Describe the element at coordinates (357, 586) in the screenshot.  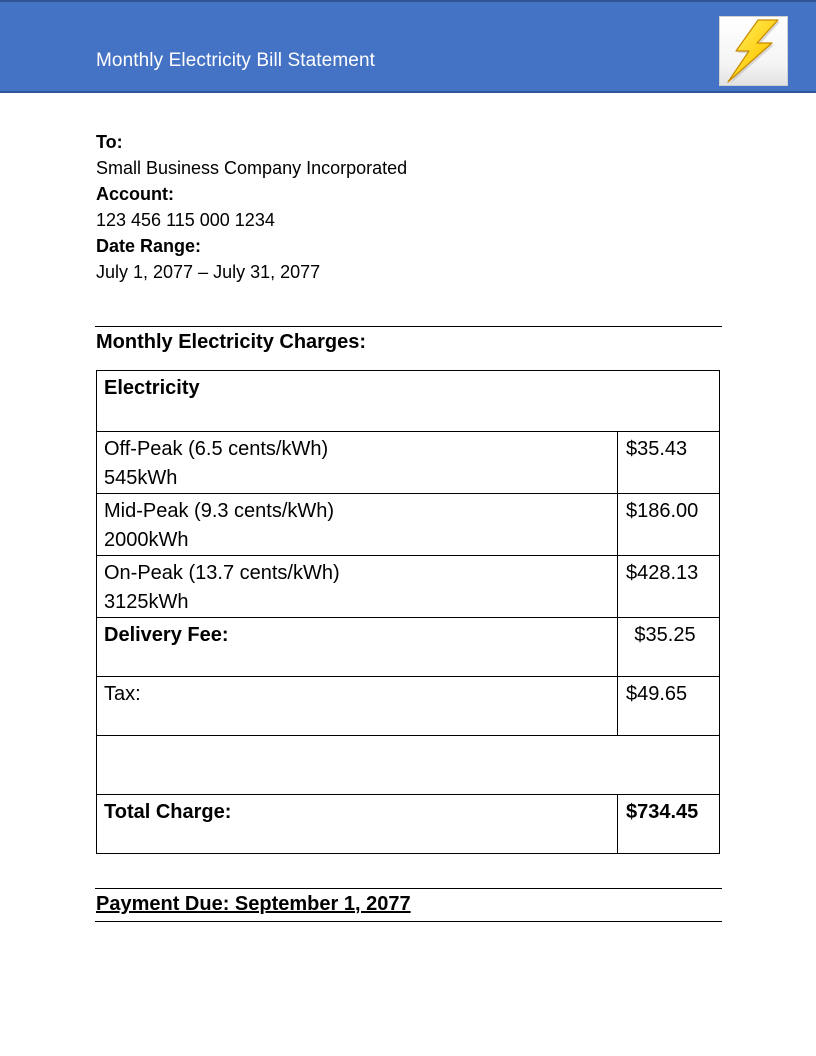
I see `charge-description: On-Peak (13.7 cents/kWh) 3125kWh` at that location.